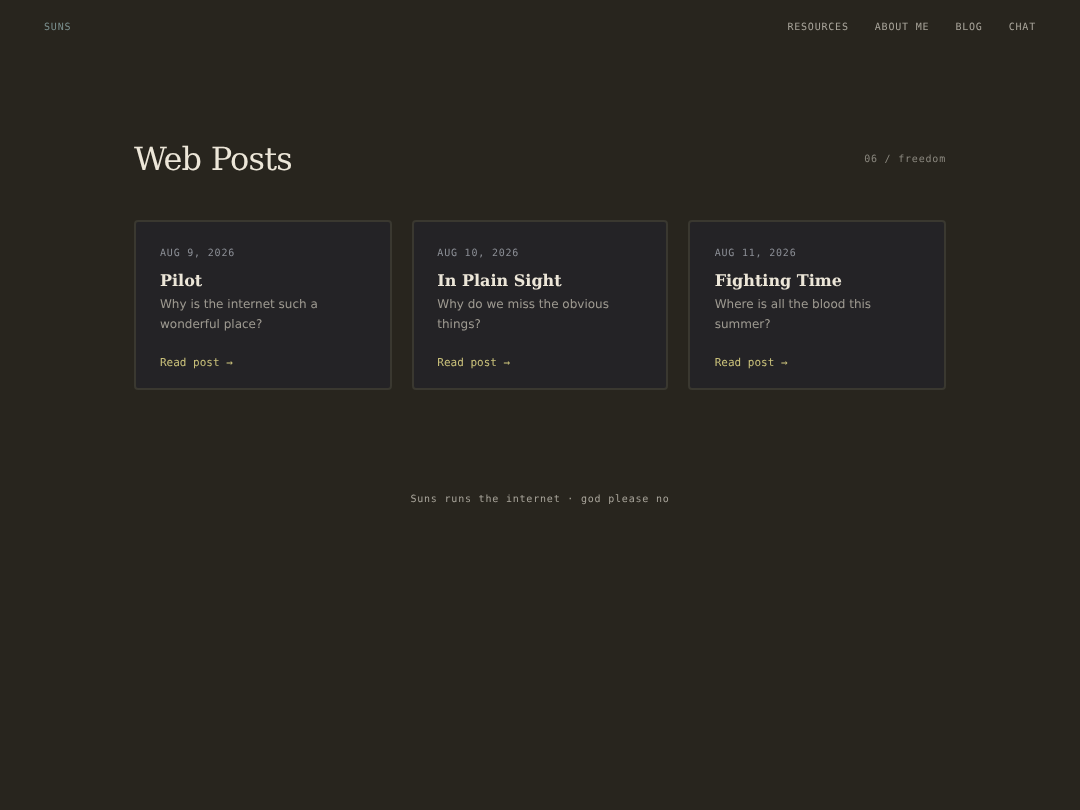 The height and width of the screenshot is (810, 1080). What do you see at coordinates (779, 280) in the screenshot?
I see `post-title: Fighting Time` at bounding box center [779, 280].